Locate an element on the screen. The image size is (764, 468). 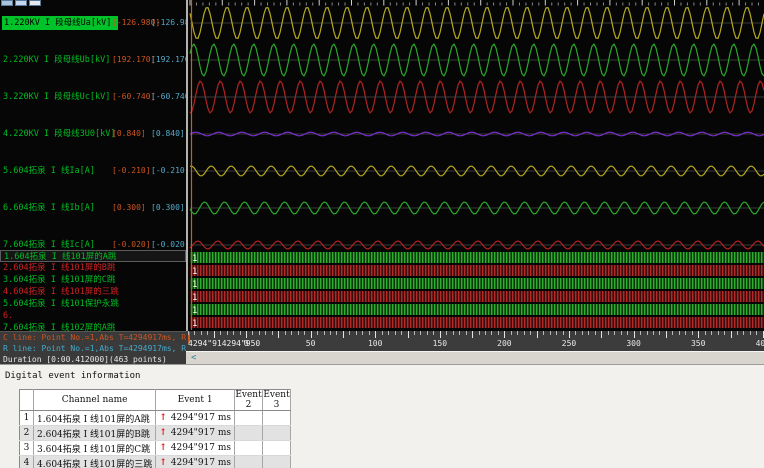
c-cursor-value: [192.170] is located at coordinates (134, 59).